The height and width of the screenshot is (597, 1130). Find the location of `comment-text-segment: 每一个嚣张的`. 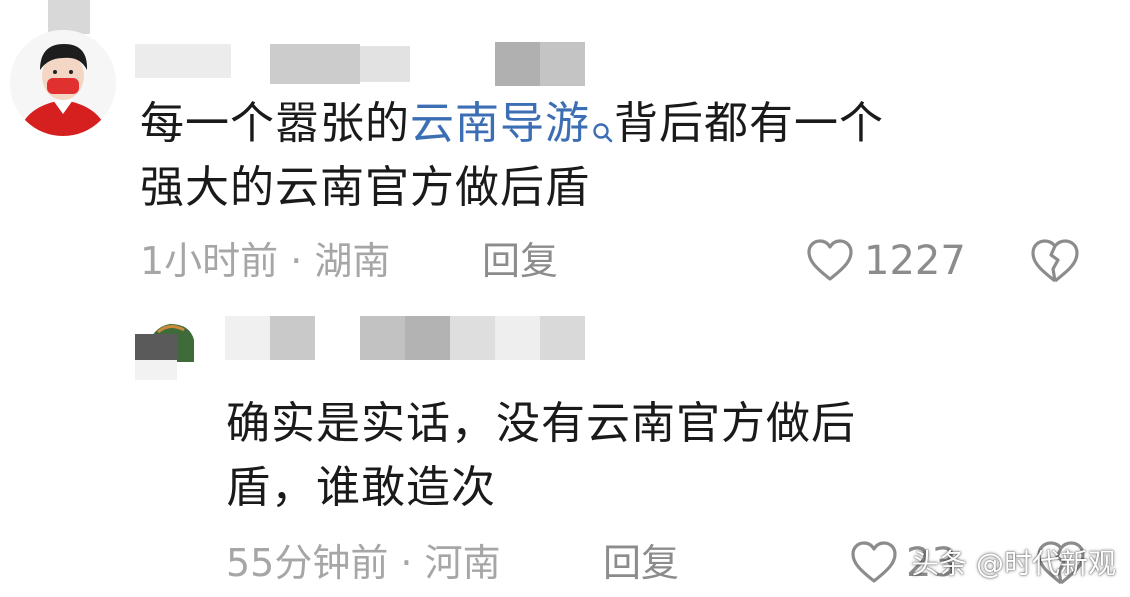

comment-text-segment: 每一个嚣张的 is located at coordinates (275, 123).